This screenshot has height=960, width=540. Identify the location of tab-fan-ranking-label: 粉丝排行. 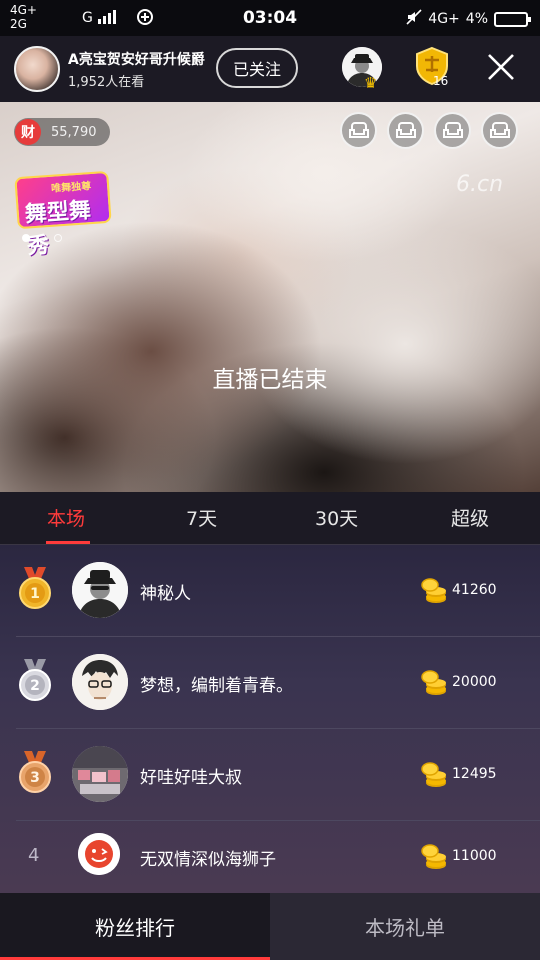
(135, 928).